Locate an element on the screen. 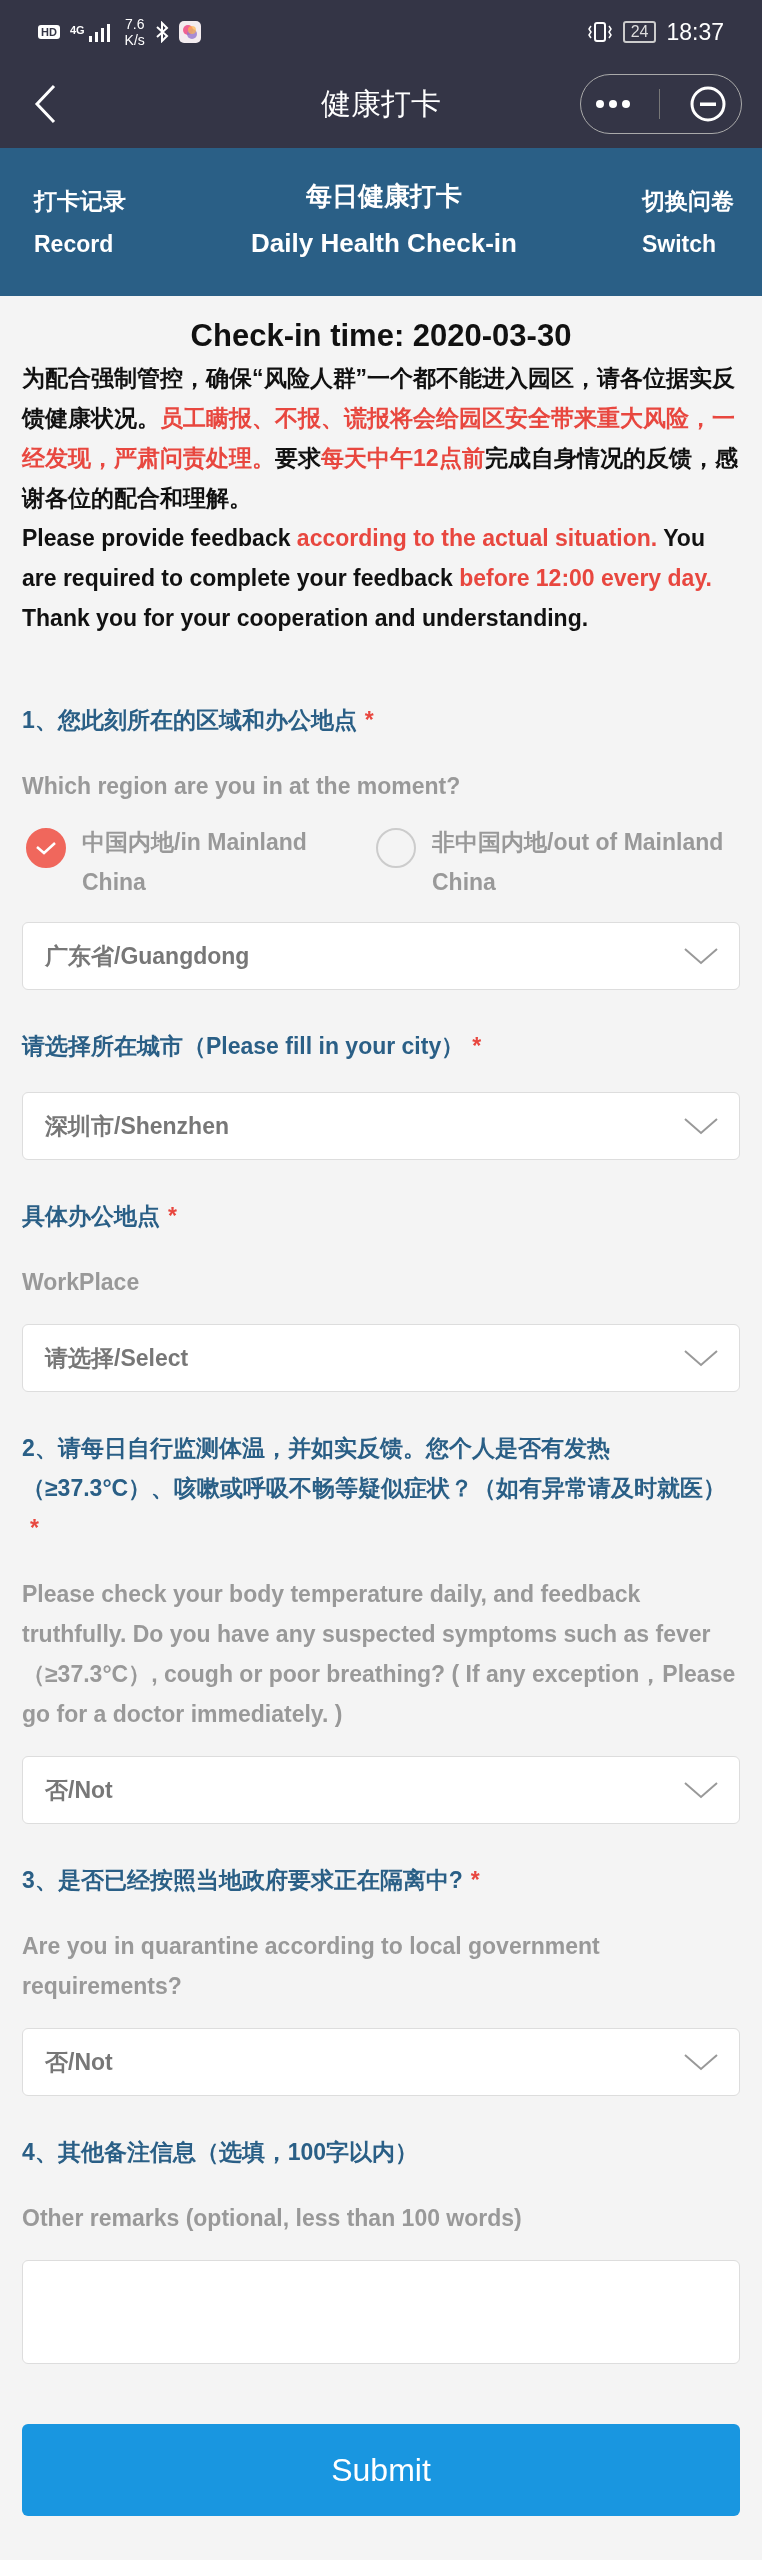  question-hint: Other remarks (optional, less than 100 words) is located at coordinates (272, 2218).